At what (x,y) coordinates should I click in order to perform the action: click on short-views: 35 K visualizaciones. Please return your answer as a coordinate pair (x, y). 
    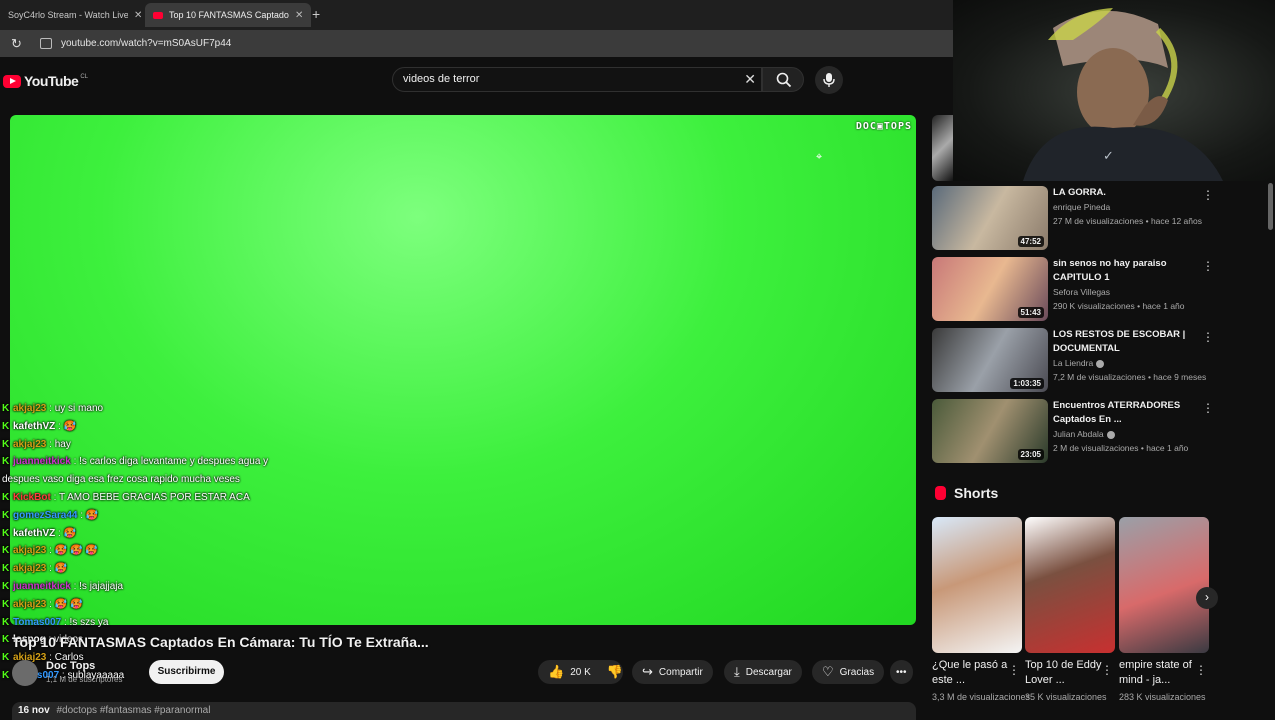
    Looking at the image, I should click on (1066, 697).